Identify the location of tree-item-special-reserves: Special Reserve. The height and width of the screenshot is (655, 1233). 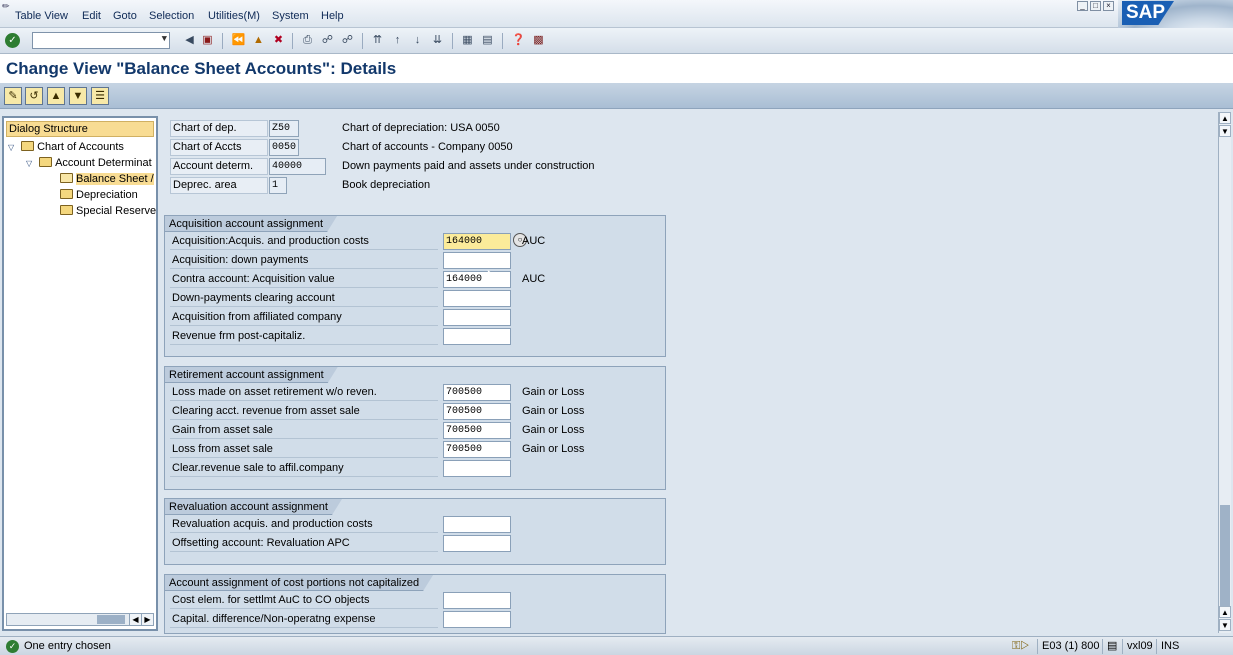
(108, 211).